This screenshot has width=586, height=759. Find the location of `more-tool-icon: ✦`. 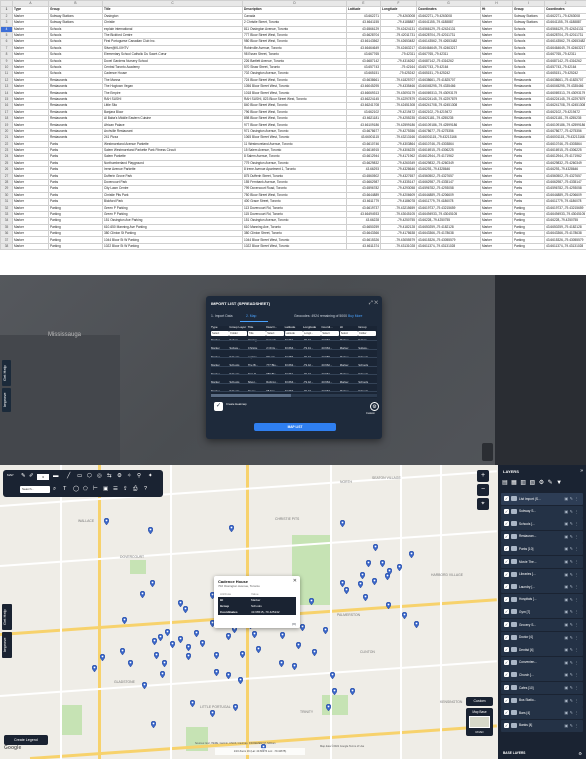

more-tool-icon: ✦ is located at coordinates (150, 476).